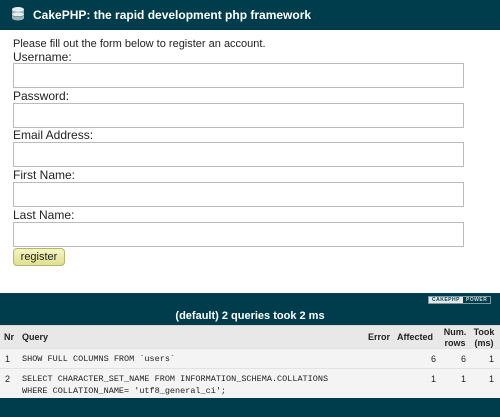 Image resolution: width=500 pixels, height=417 pixels. I want to click on took-line1: Took, so click(484, 332).